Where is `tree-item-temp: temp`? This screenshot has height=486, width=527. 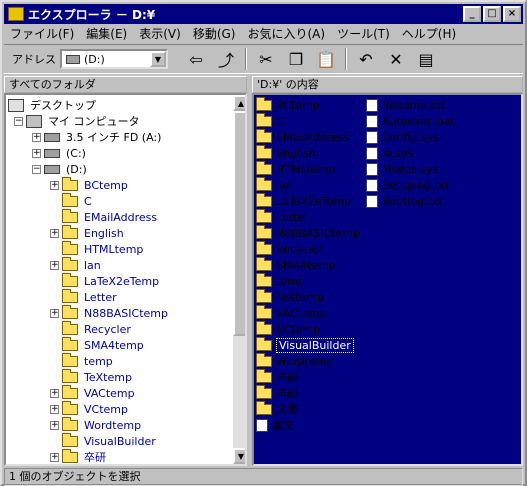 tree-item-temp: temp is located at coordinates (87, 360).